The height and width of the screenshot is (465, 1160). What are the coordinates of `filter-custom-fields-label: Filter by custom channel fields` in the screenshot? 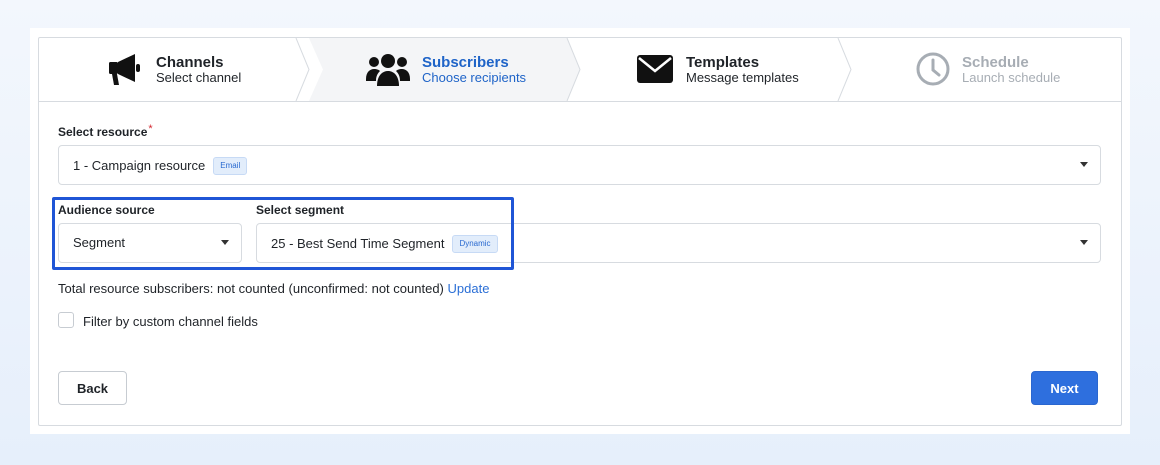 It's located at (170, 321).